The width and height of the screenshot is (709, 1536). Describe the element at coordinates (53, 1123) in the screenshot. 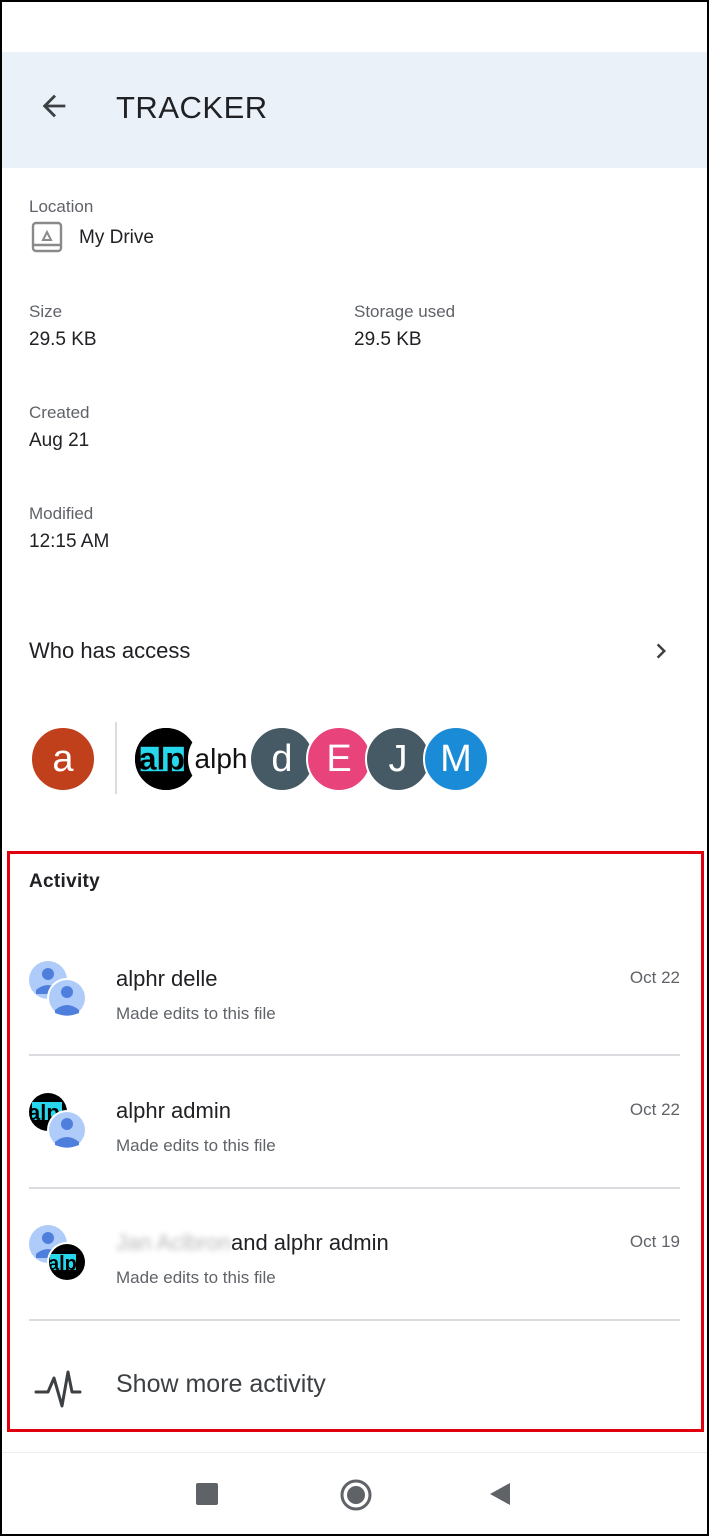

I see `alphr-group-avatar-icon: alp` at that location.